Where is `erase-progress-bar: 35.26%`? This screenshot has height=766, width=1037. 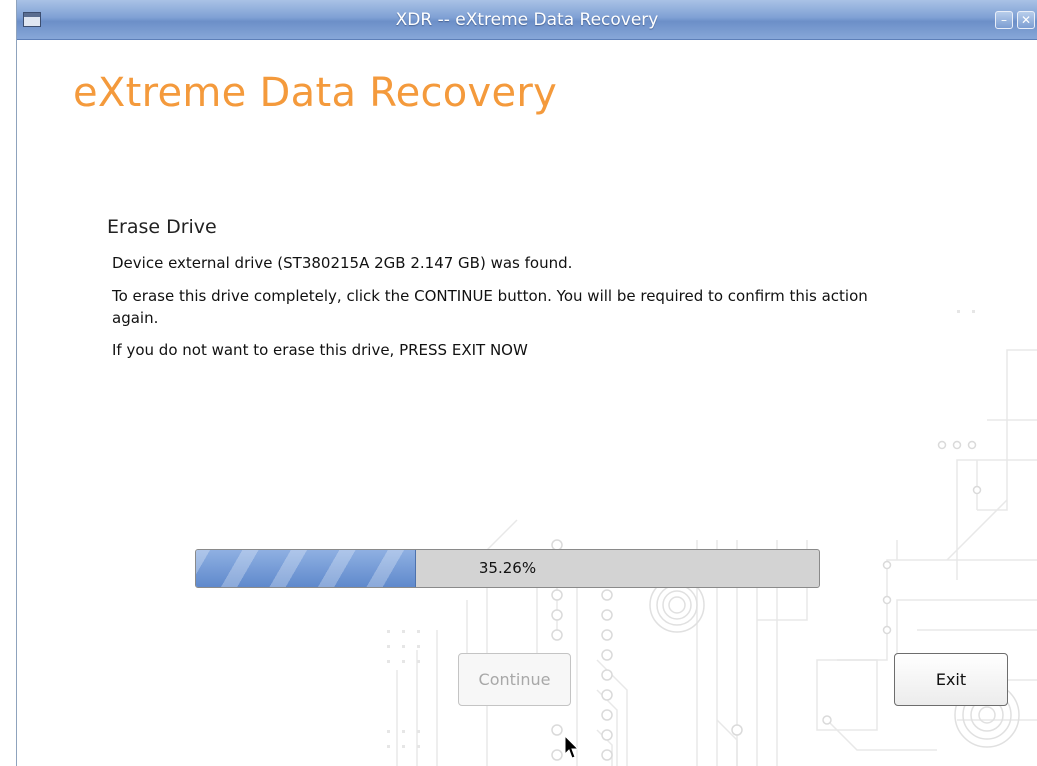 erase-progress-bar: 35.26% is located at coordinates (507, 568).